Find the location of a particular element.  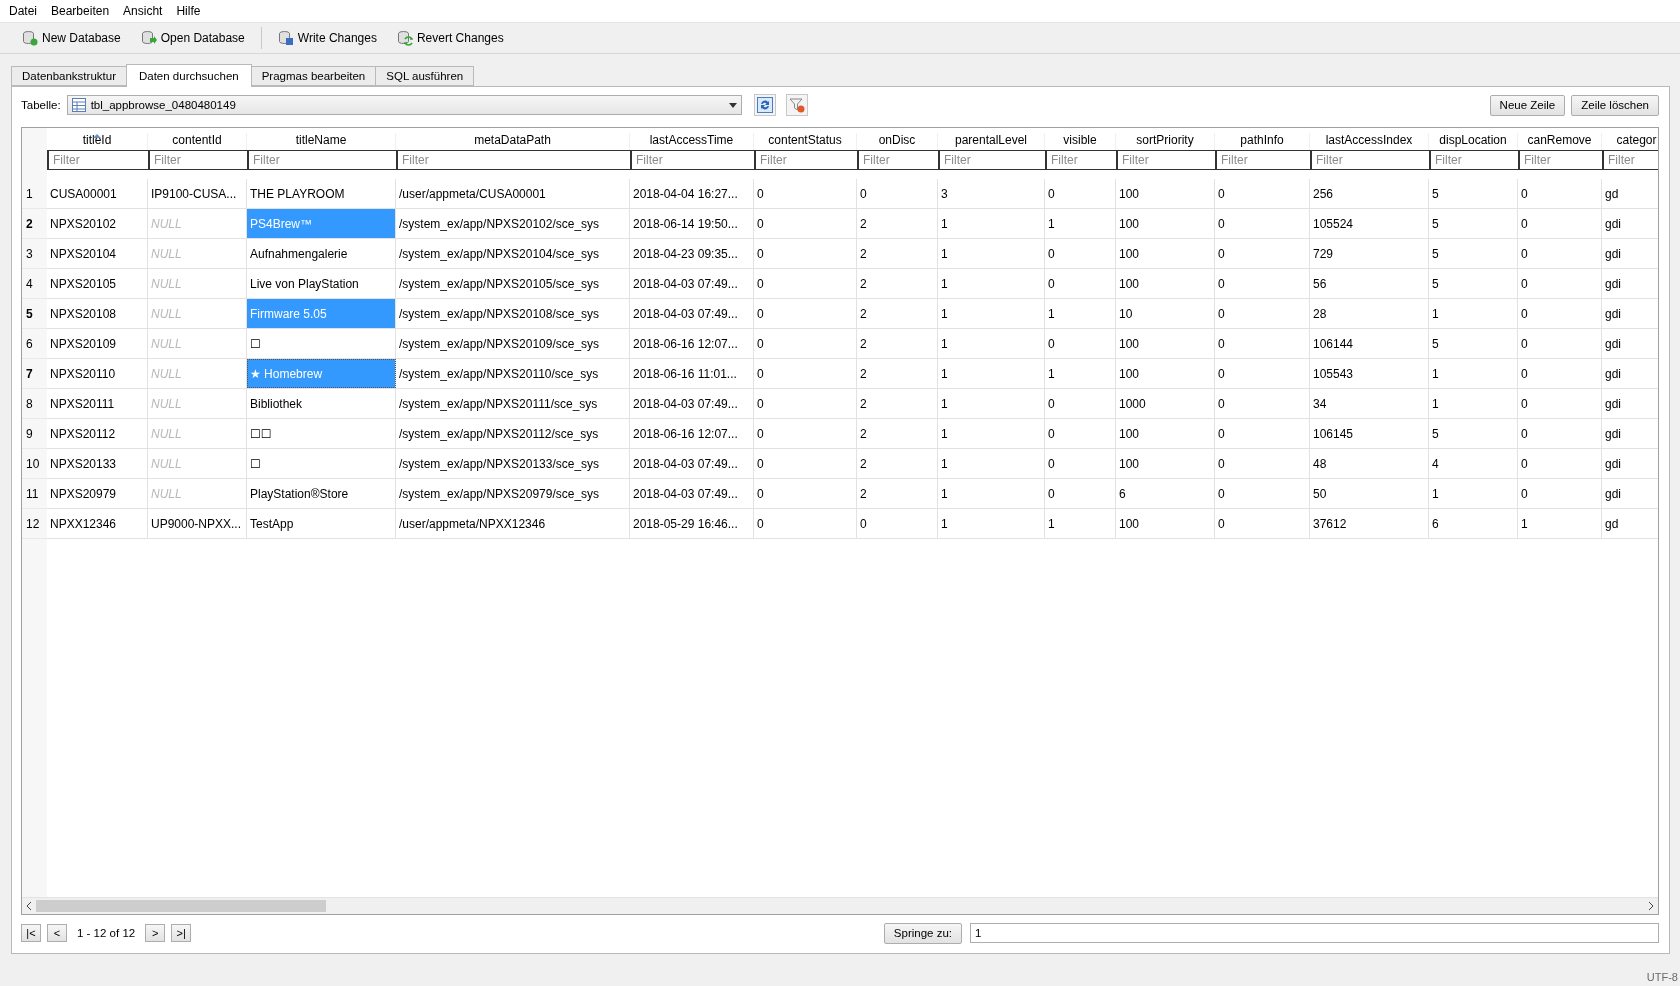

table-cell: PlayStation®Store is located at coordinates (321, 493).